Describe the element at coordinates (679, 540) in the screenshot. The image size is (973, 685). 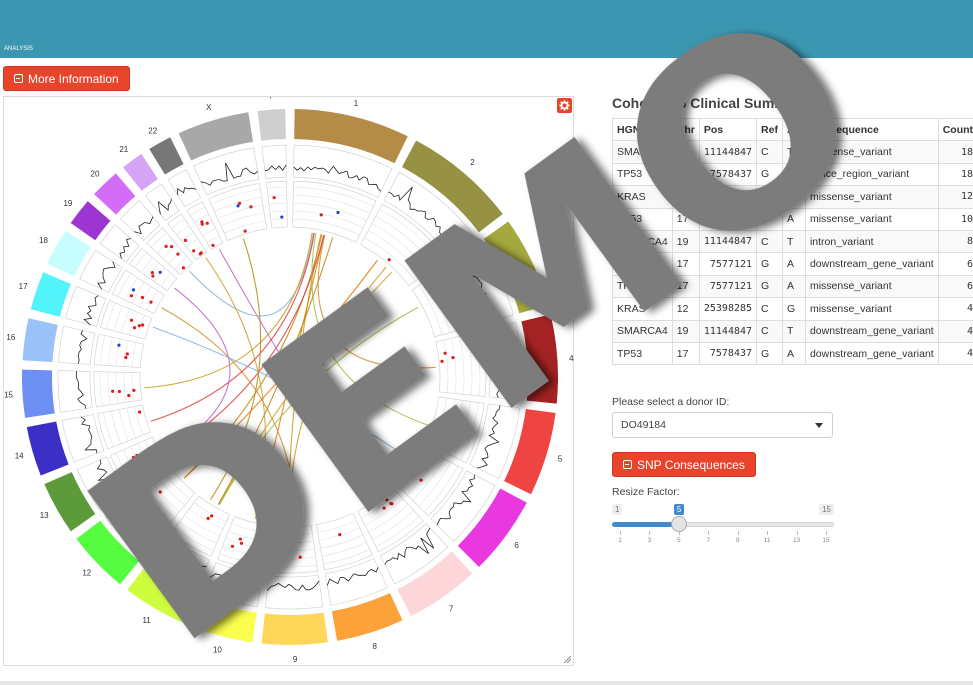
I see `slider-tick-label: 5` at that location.